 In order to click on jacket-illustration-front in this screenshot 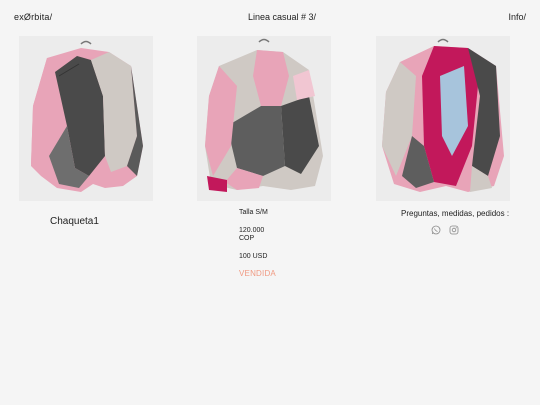, I will do `click(86, 118)`.